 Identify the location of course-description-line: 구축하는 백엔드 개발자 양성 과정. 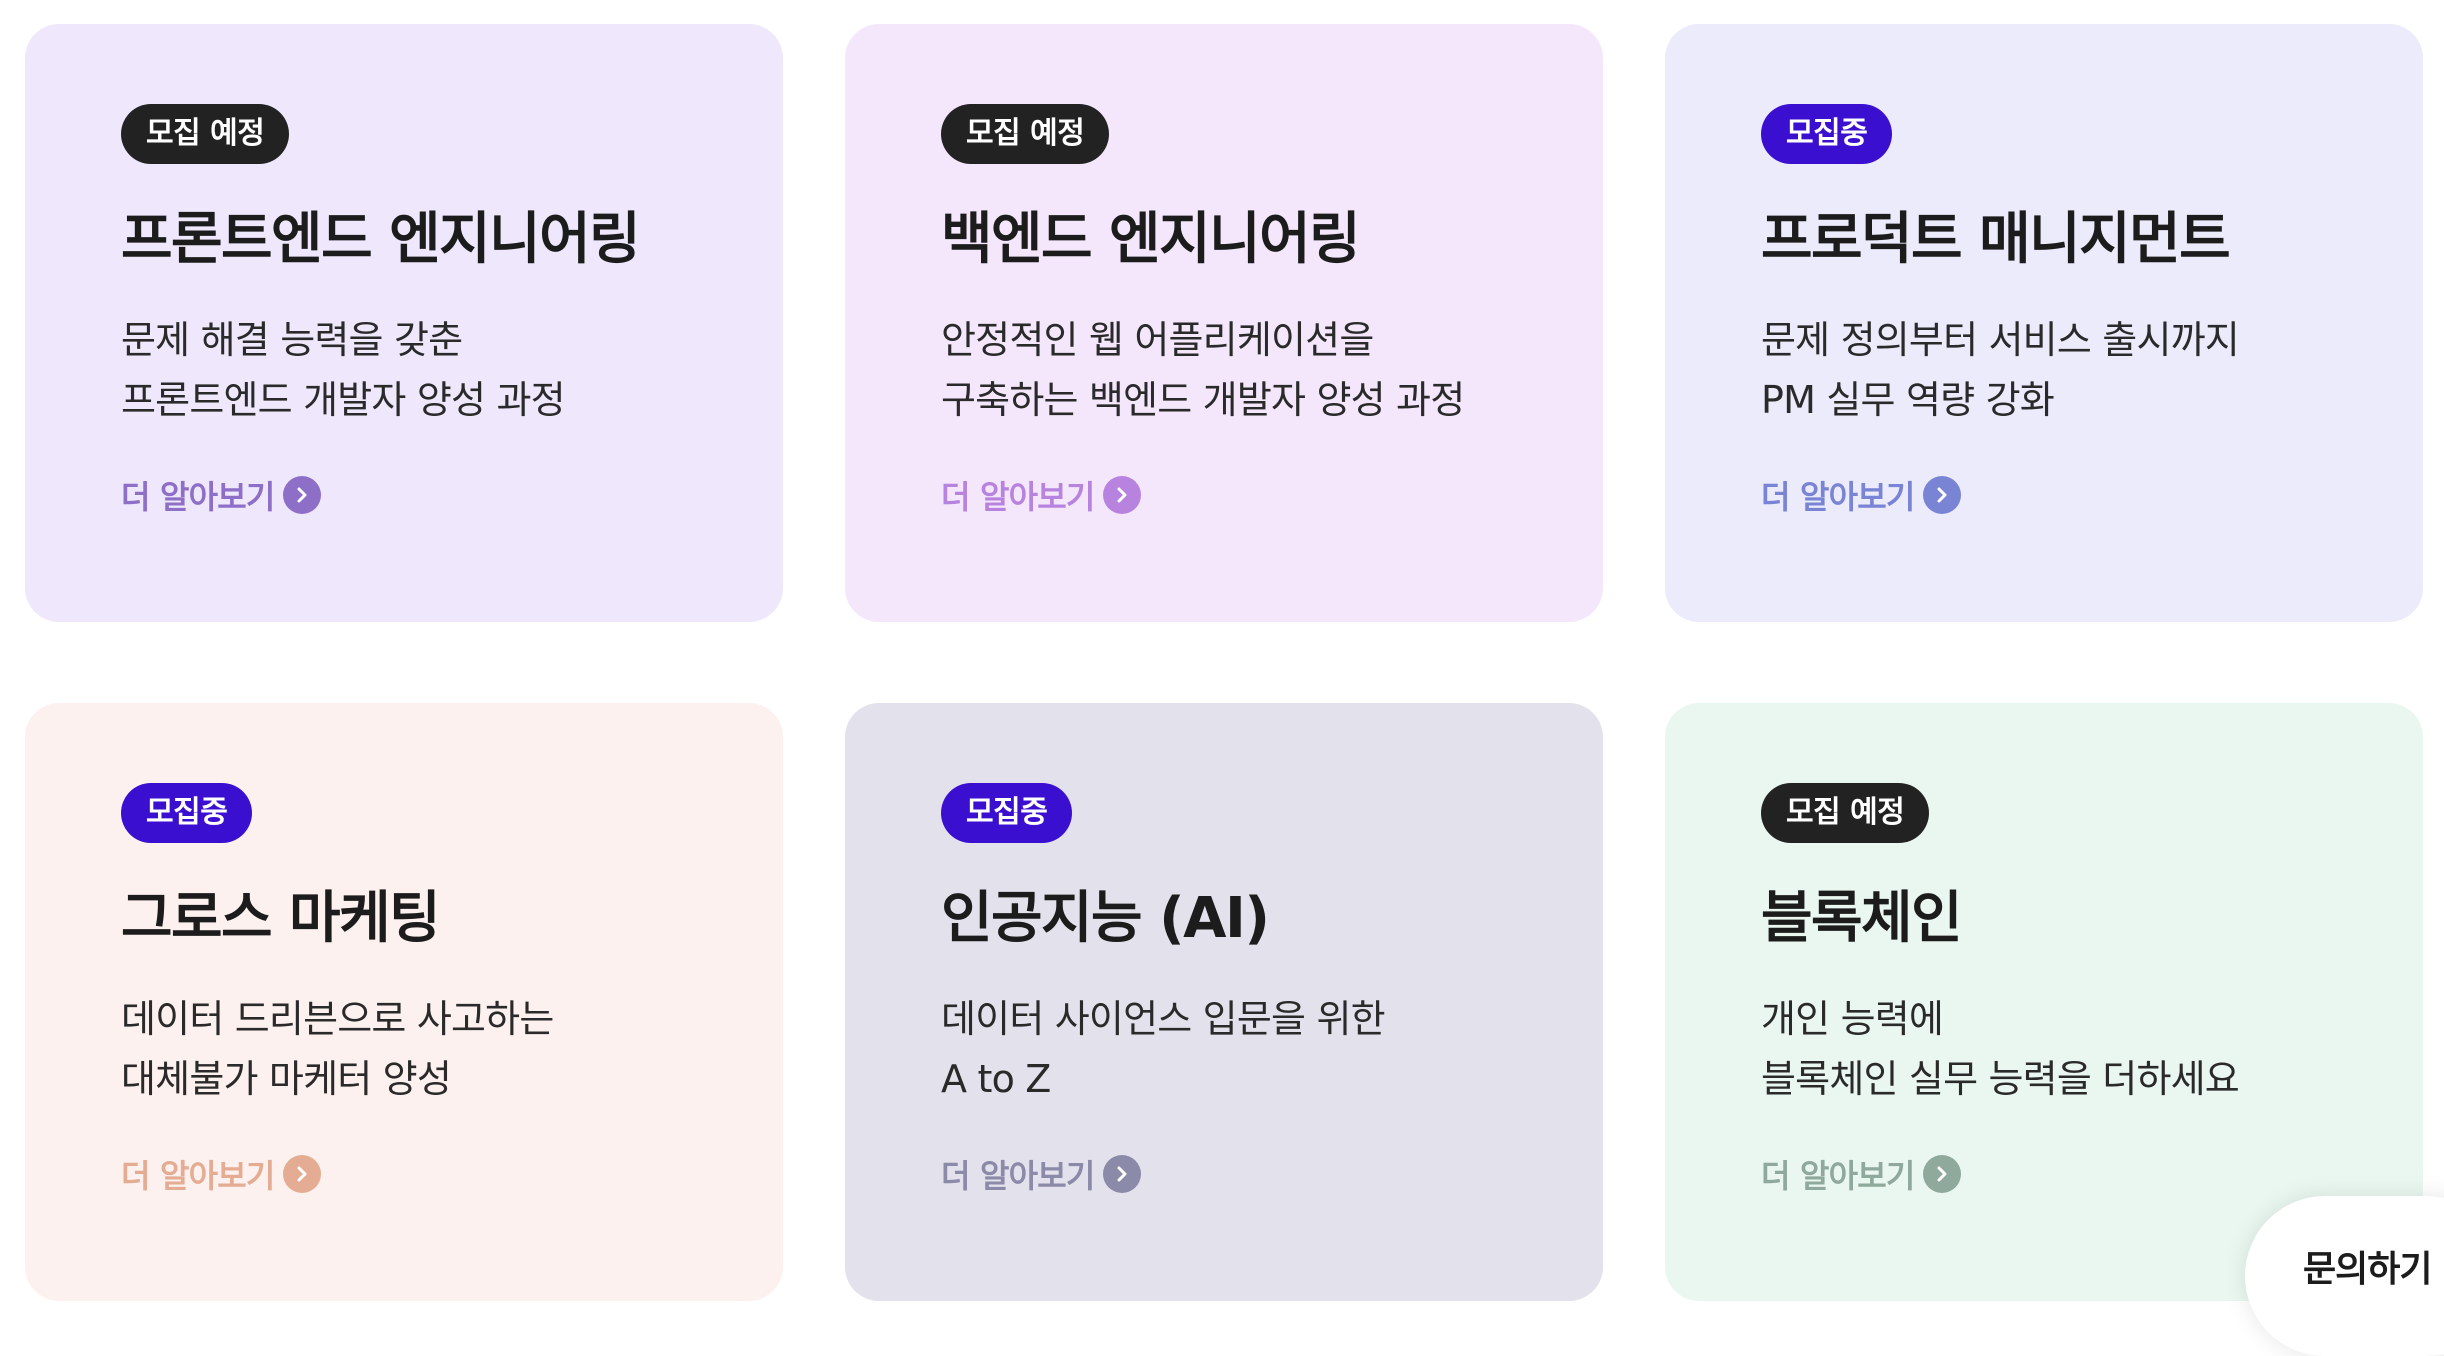
(1203, 400).